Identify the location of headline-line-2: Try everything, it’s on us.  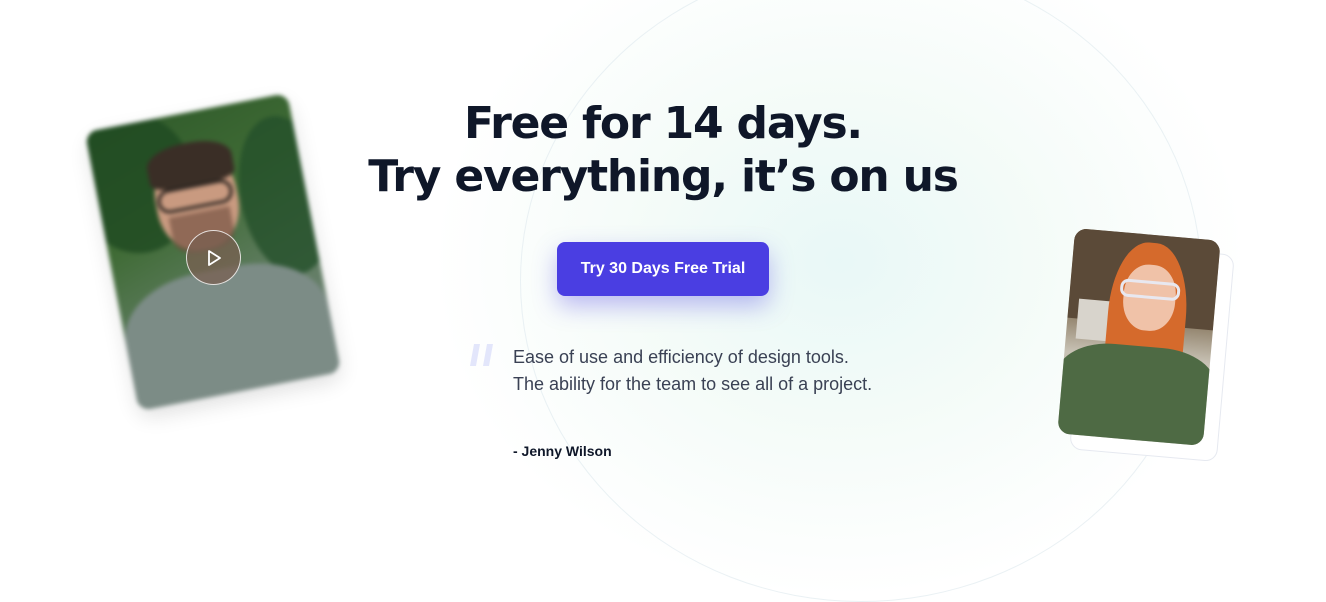
(663, 176).